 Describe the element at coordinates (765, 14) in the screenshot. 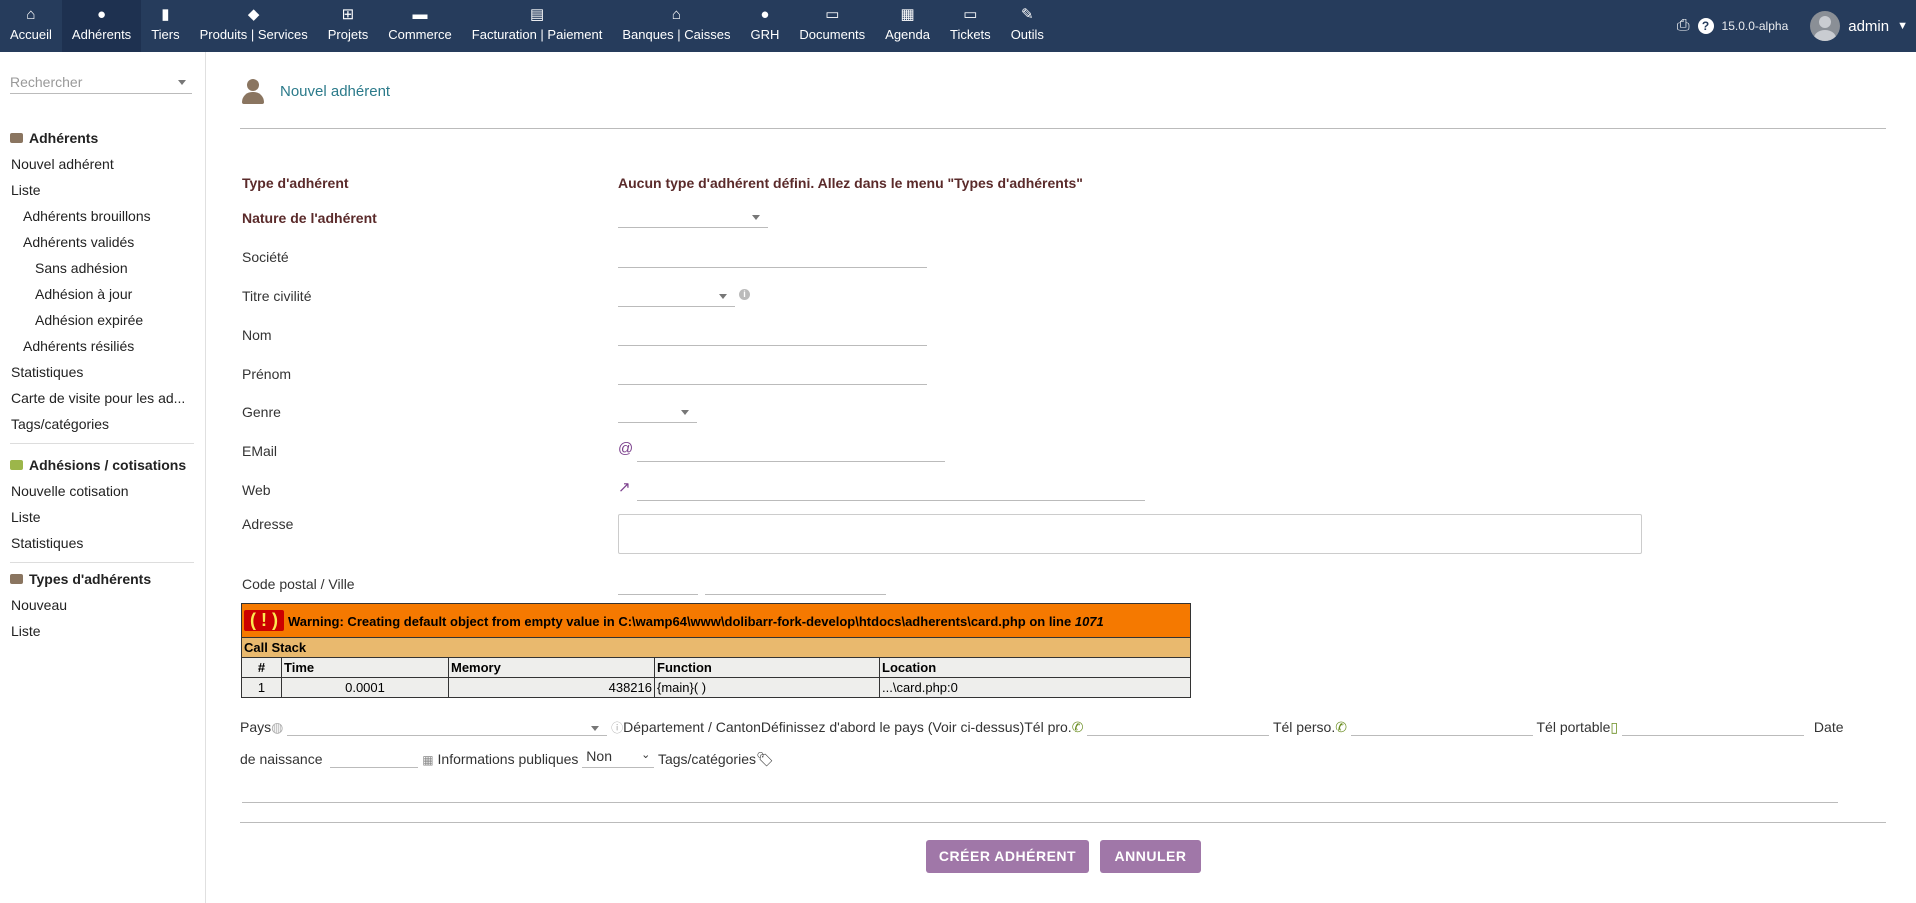

I see `user-tie-icon: ●` at that location.